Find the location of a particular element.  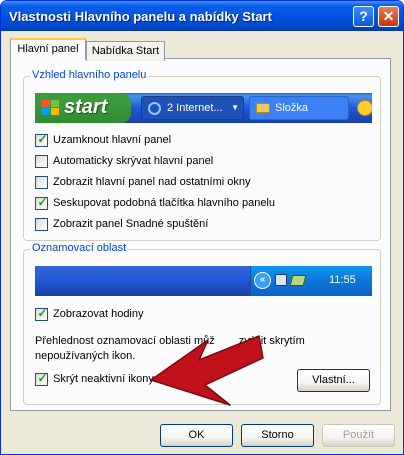

ok-button: OK is located at coordinates (196, 435).